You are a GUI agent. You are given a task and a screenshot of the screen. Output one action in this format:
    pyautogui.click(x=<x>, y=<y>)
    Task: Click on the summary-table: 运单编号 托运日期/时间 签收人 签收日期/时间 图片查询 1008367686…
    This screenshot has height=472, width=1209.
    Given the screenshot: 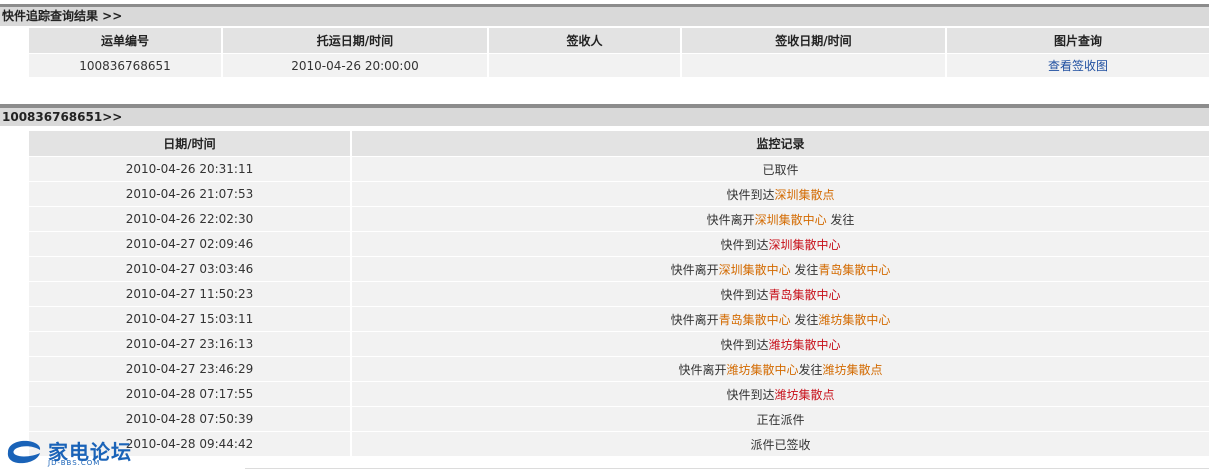 What is the action you would take?
    pyautogui.click(x=619, y=52)
    